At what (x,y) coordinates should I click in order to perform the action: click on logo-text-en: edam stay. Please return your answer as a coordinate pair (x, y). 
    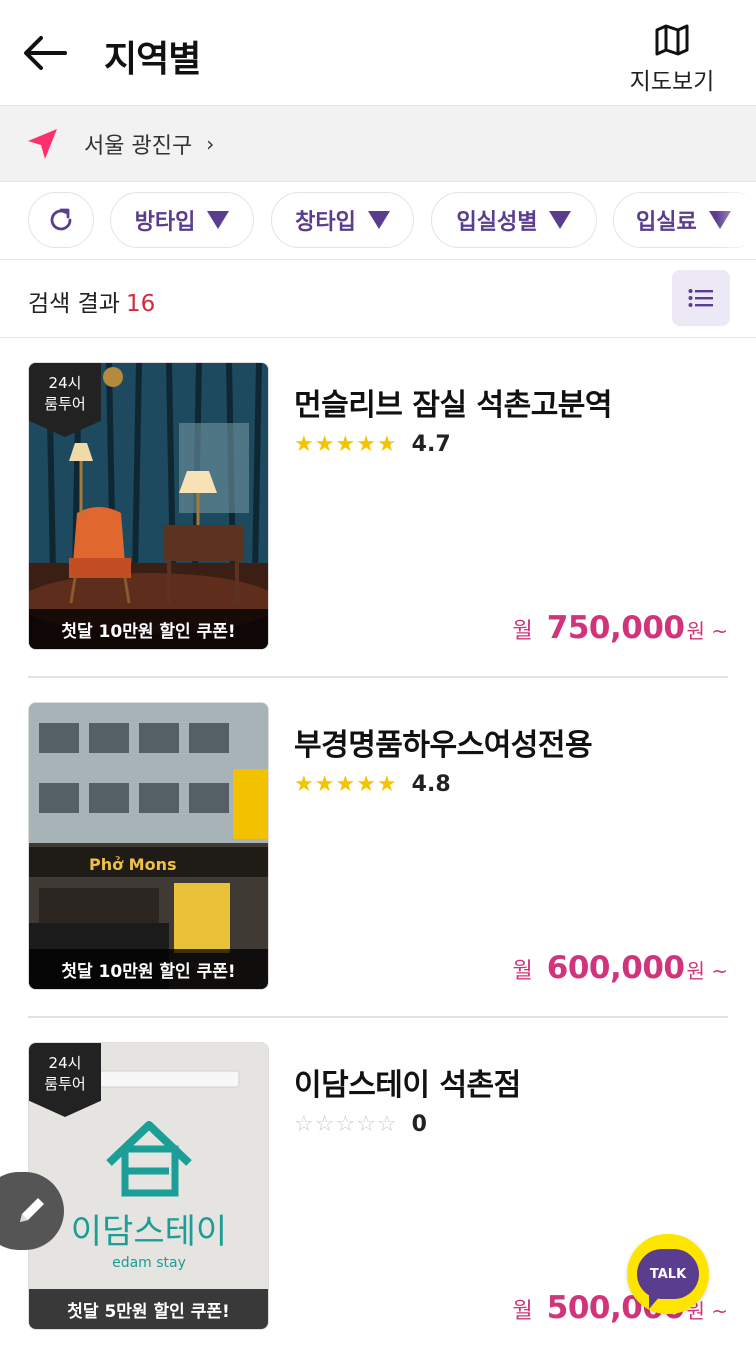
    Looking at the image, I should click on (149, 1263).